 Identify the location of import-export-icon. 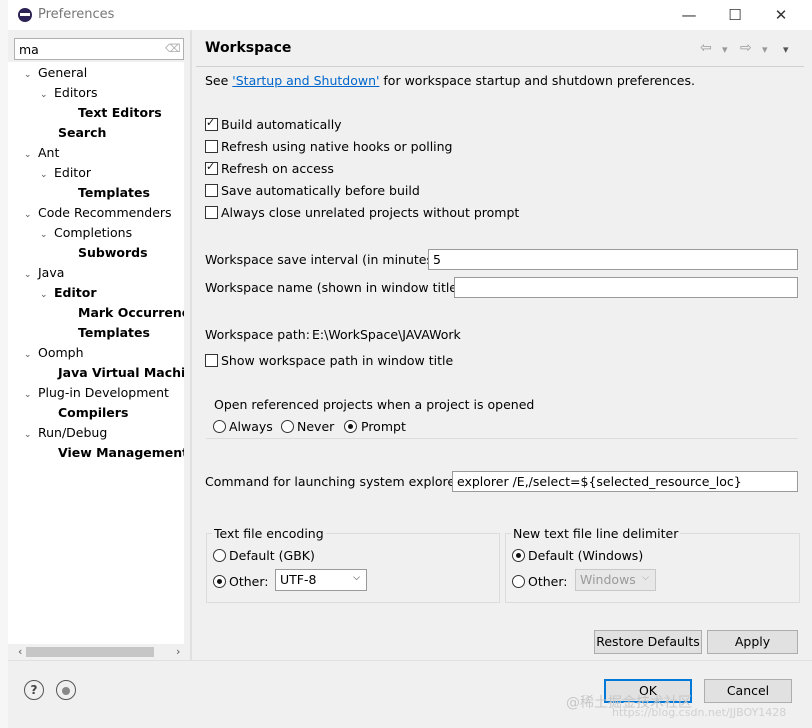
(66, 690).